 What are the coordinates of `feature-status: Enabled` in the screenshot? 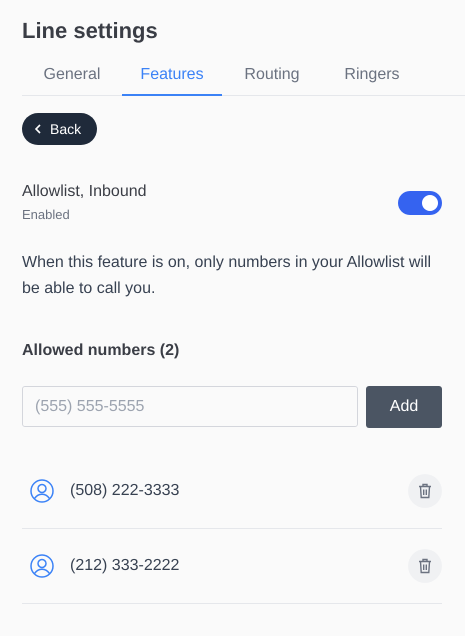 It's located at (46, 214).